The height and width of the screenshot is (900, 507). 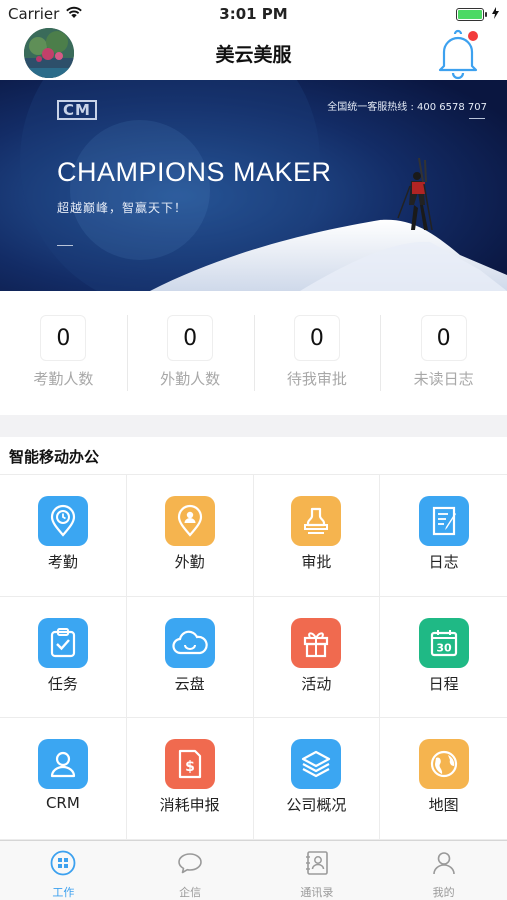 I want to click on chat-icon, so click(x=190, y=865).